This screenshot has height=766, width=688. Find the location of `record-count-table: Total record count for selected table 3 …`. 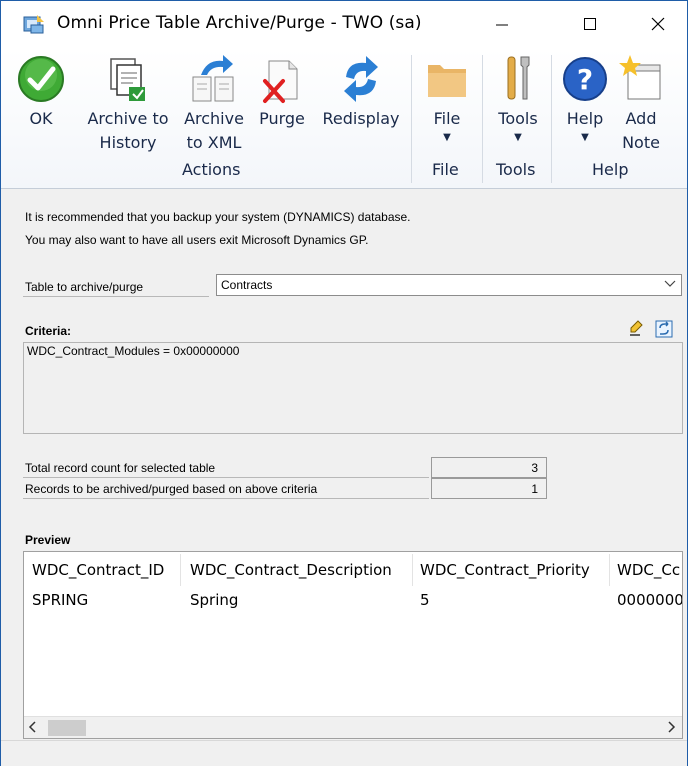

record-count-table: Total record count for selected table 3 … is located at coordinates (285, 478).